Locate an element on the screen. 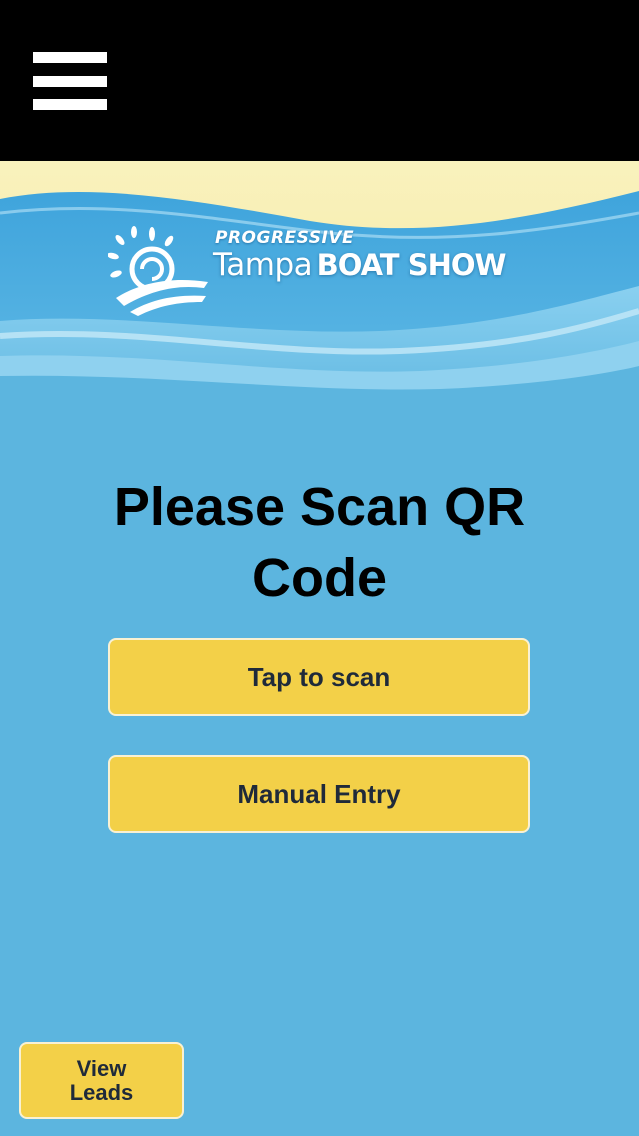 The image size is (639, 1136). view-leads-label-line2: Leads is located at coordinates (101, 1092).